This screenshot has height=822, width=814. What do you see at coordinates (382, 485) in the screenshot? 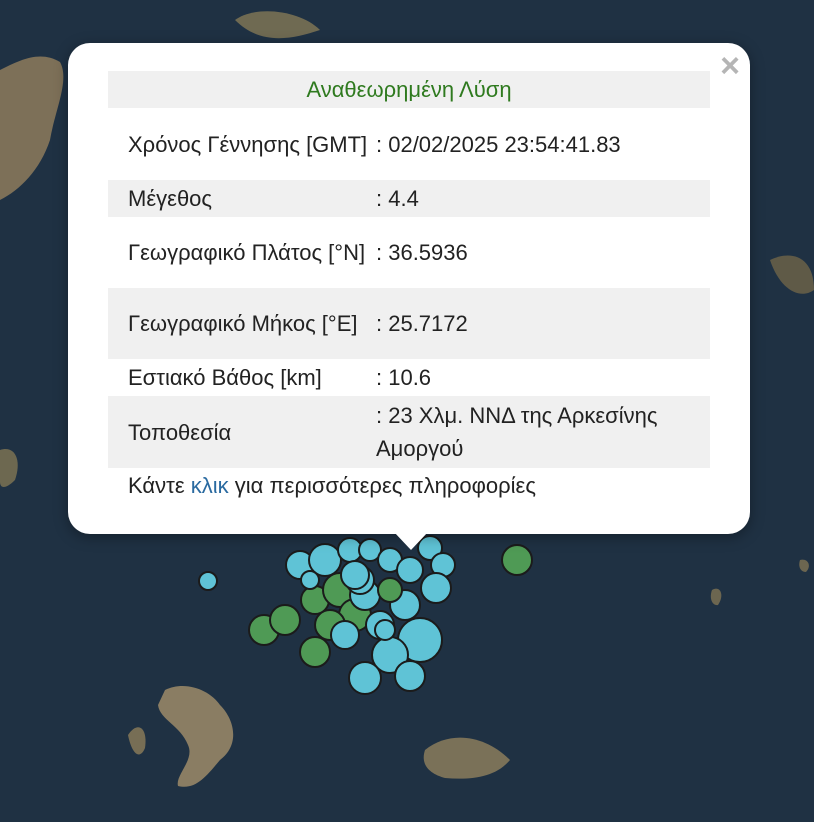
I see `footer-suffix: για περισσότερες πληροφορίες` at bounding box center [382, 485].